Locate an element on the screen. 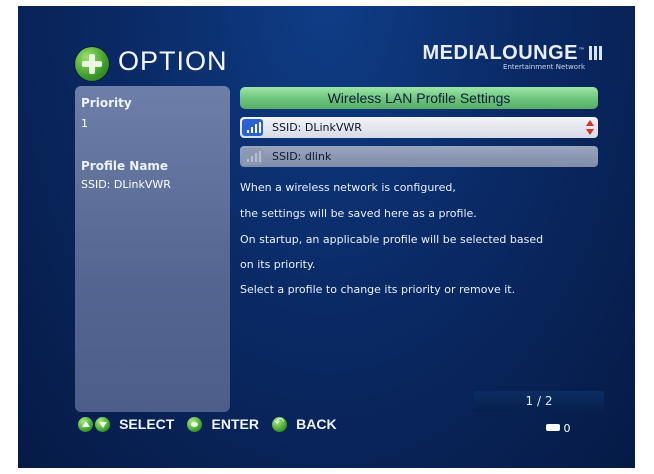 The width and height of the screenshot is (654, 474). priority-label: Priority is located at coordinates (106, 103).